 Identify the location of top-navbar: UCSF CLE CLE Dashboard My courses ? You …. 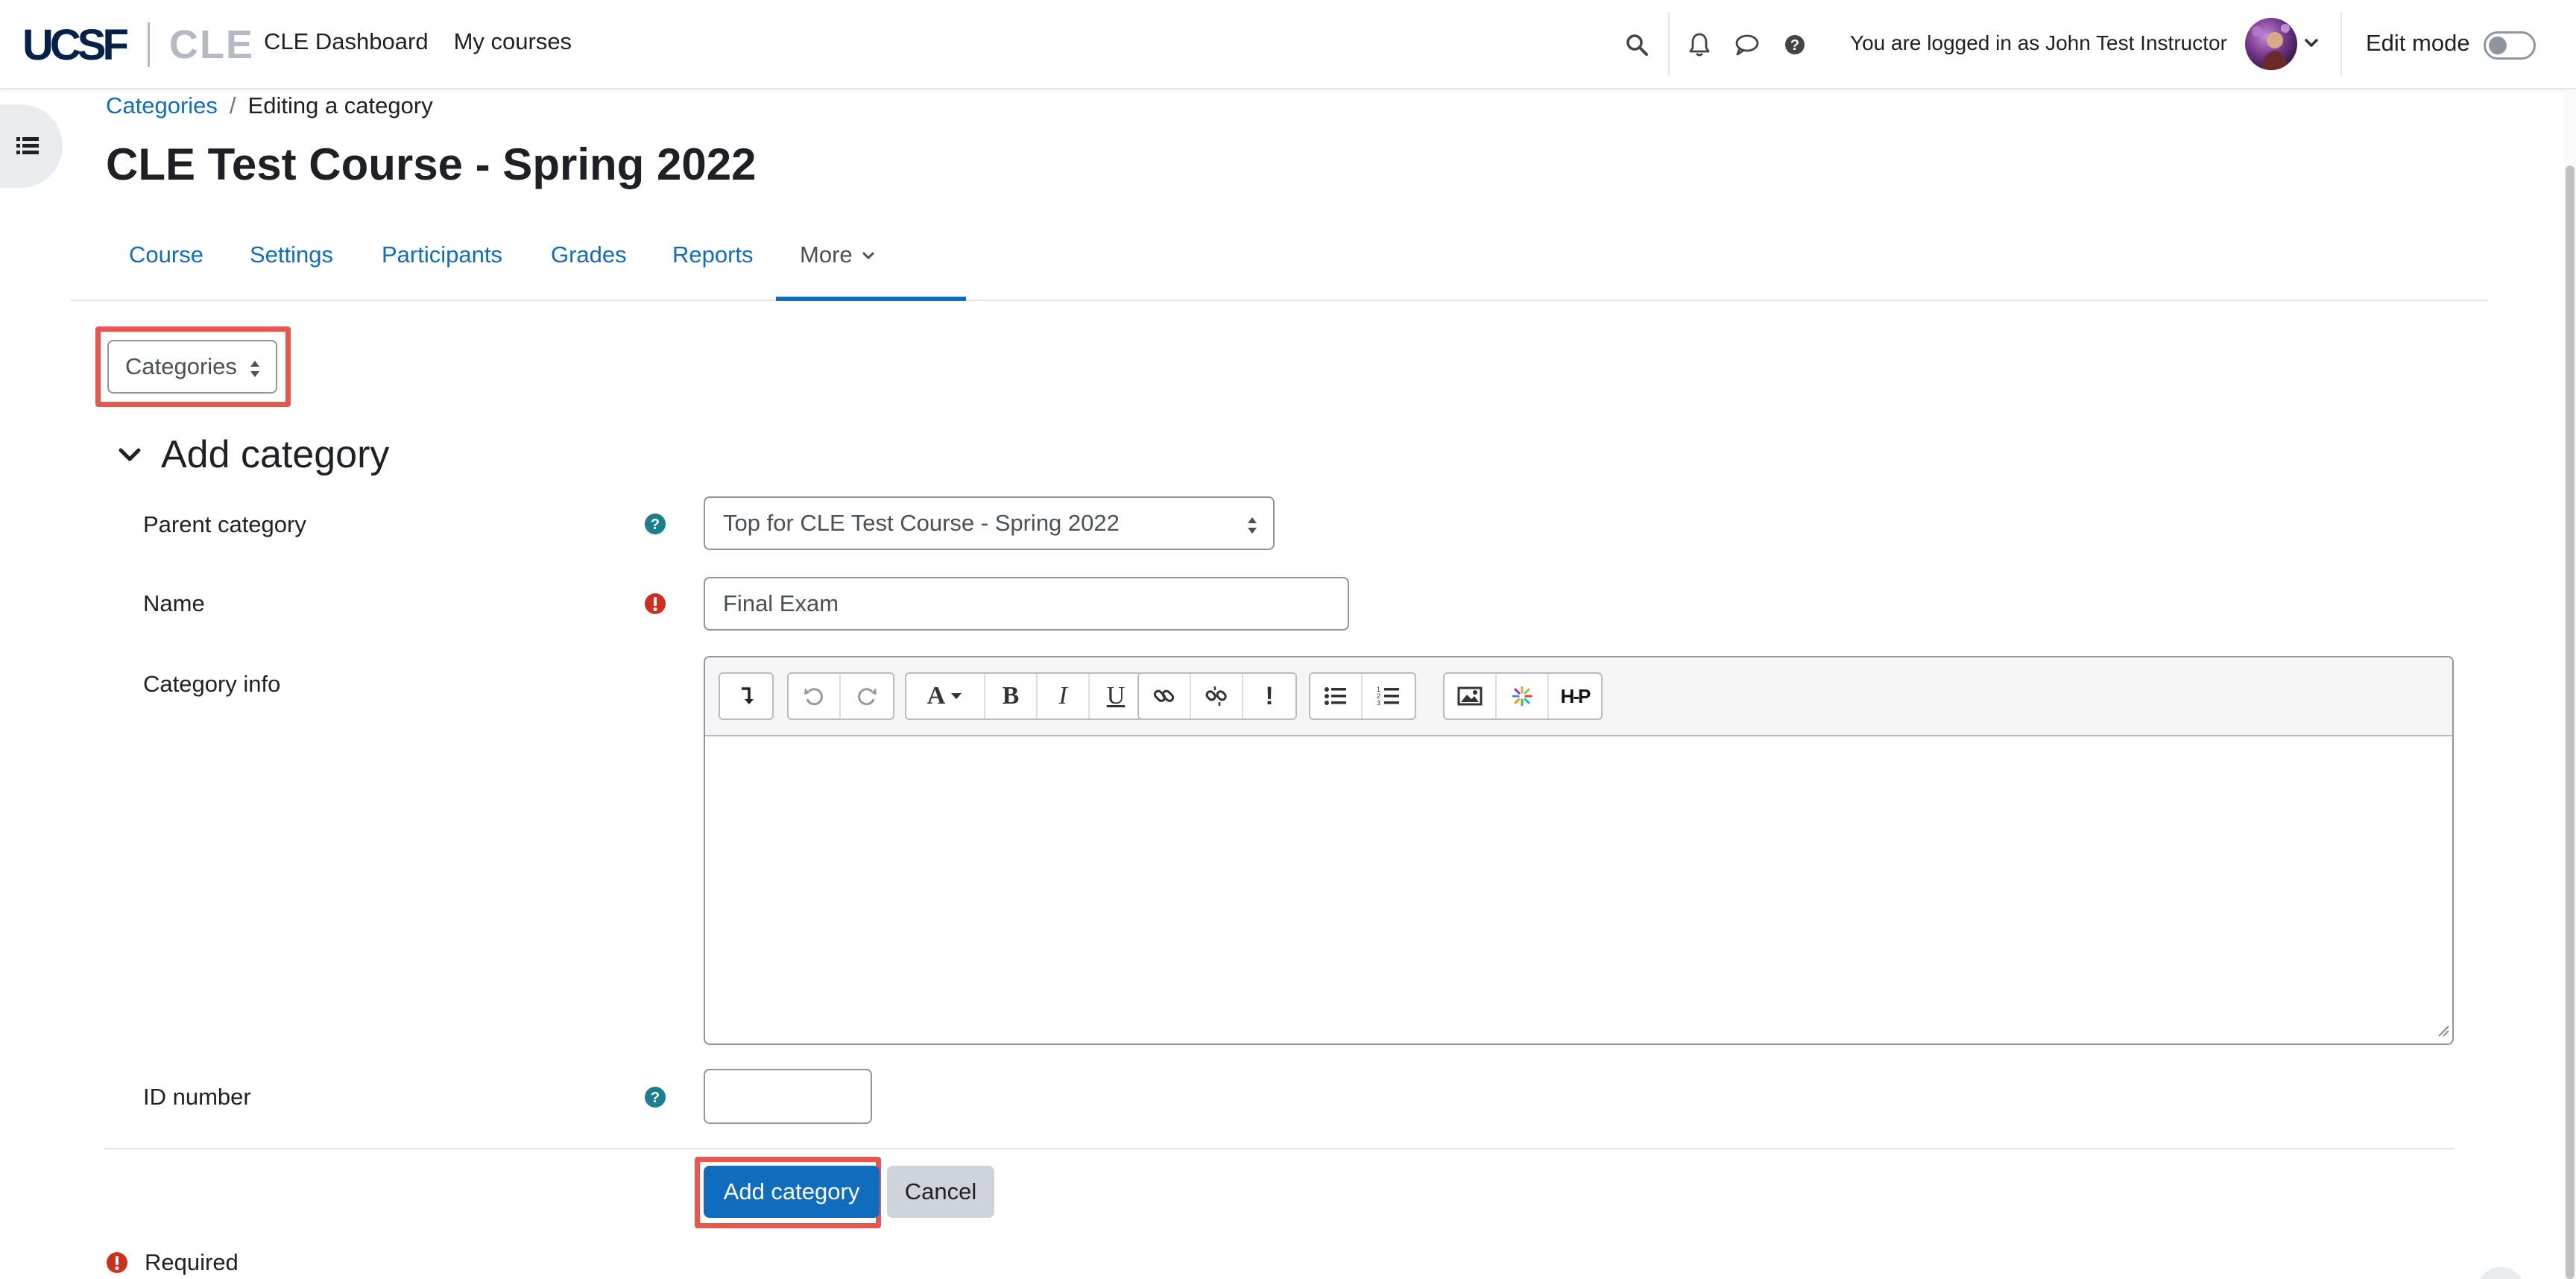
(1288, 44).